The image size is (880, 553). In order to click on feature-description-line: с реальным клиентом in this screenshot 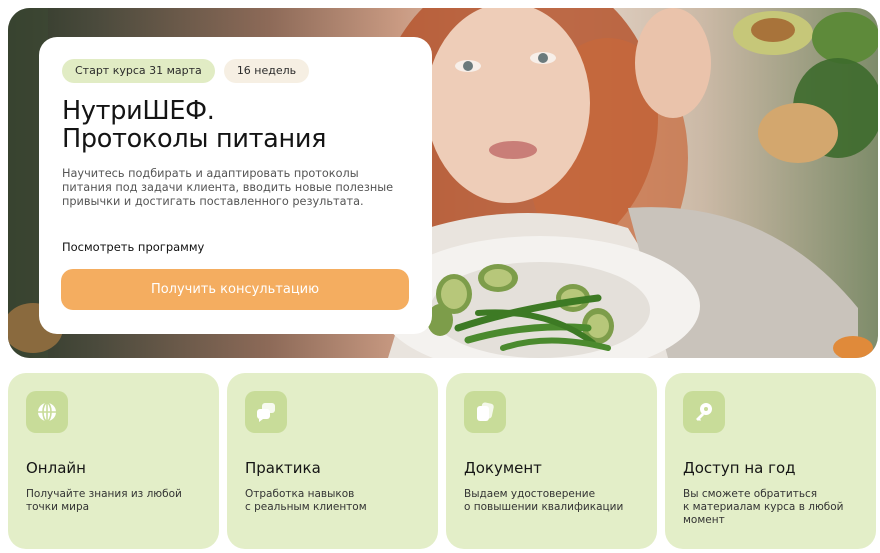, I will do `click(306, 507)`.